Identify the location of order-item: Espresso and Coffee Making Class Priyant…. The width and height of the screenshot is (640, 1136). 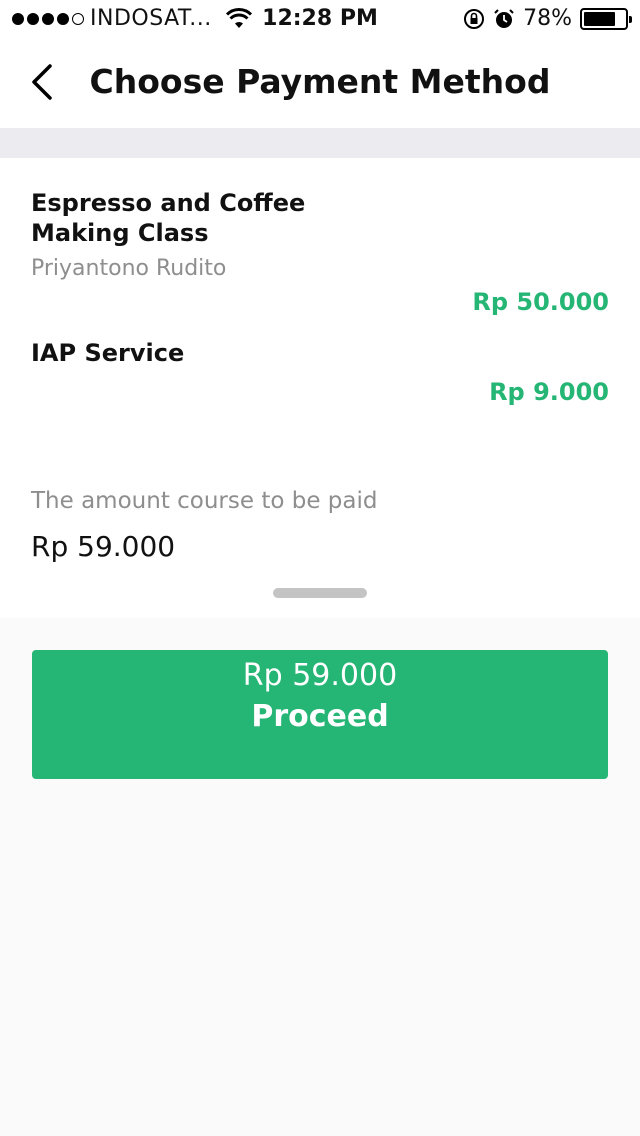
(320, 252).